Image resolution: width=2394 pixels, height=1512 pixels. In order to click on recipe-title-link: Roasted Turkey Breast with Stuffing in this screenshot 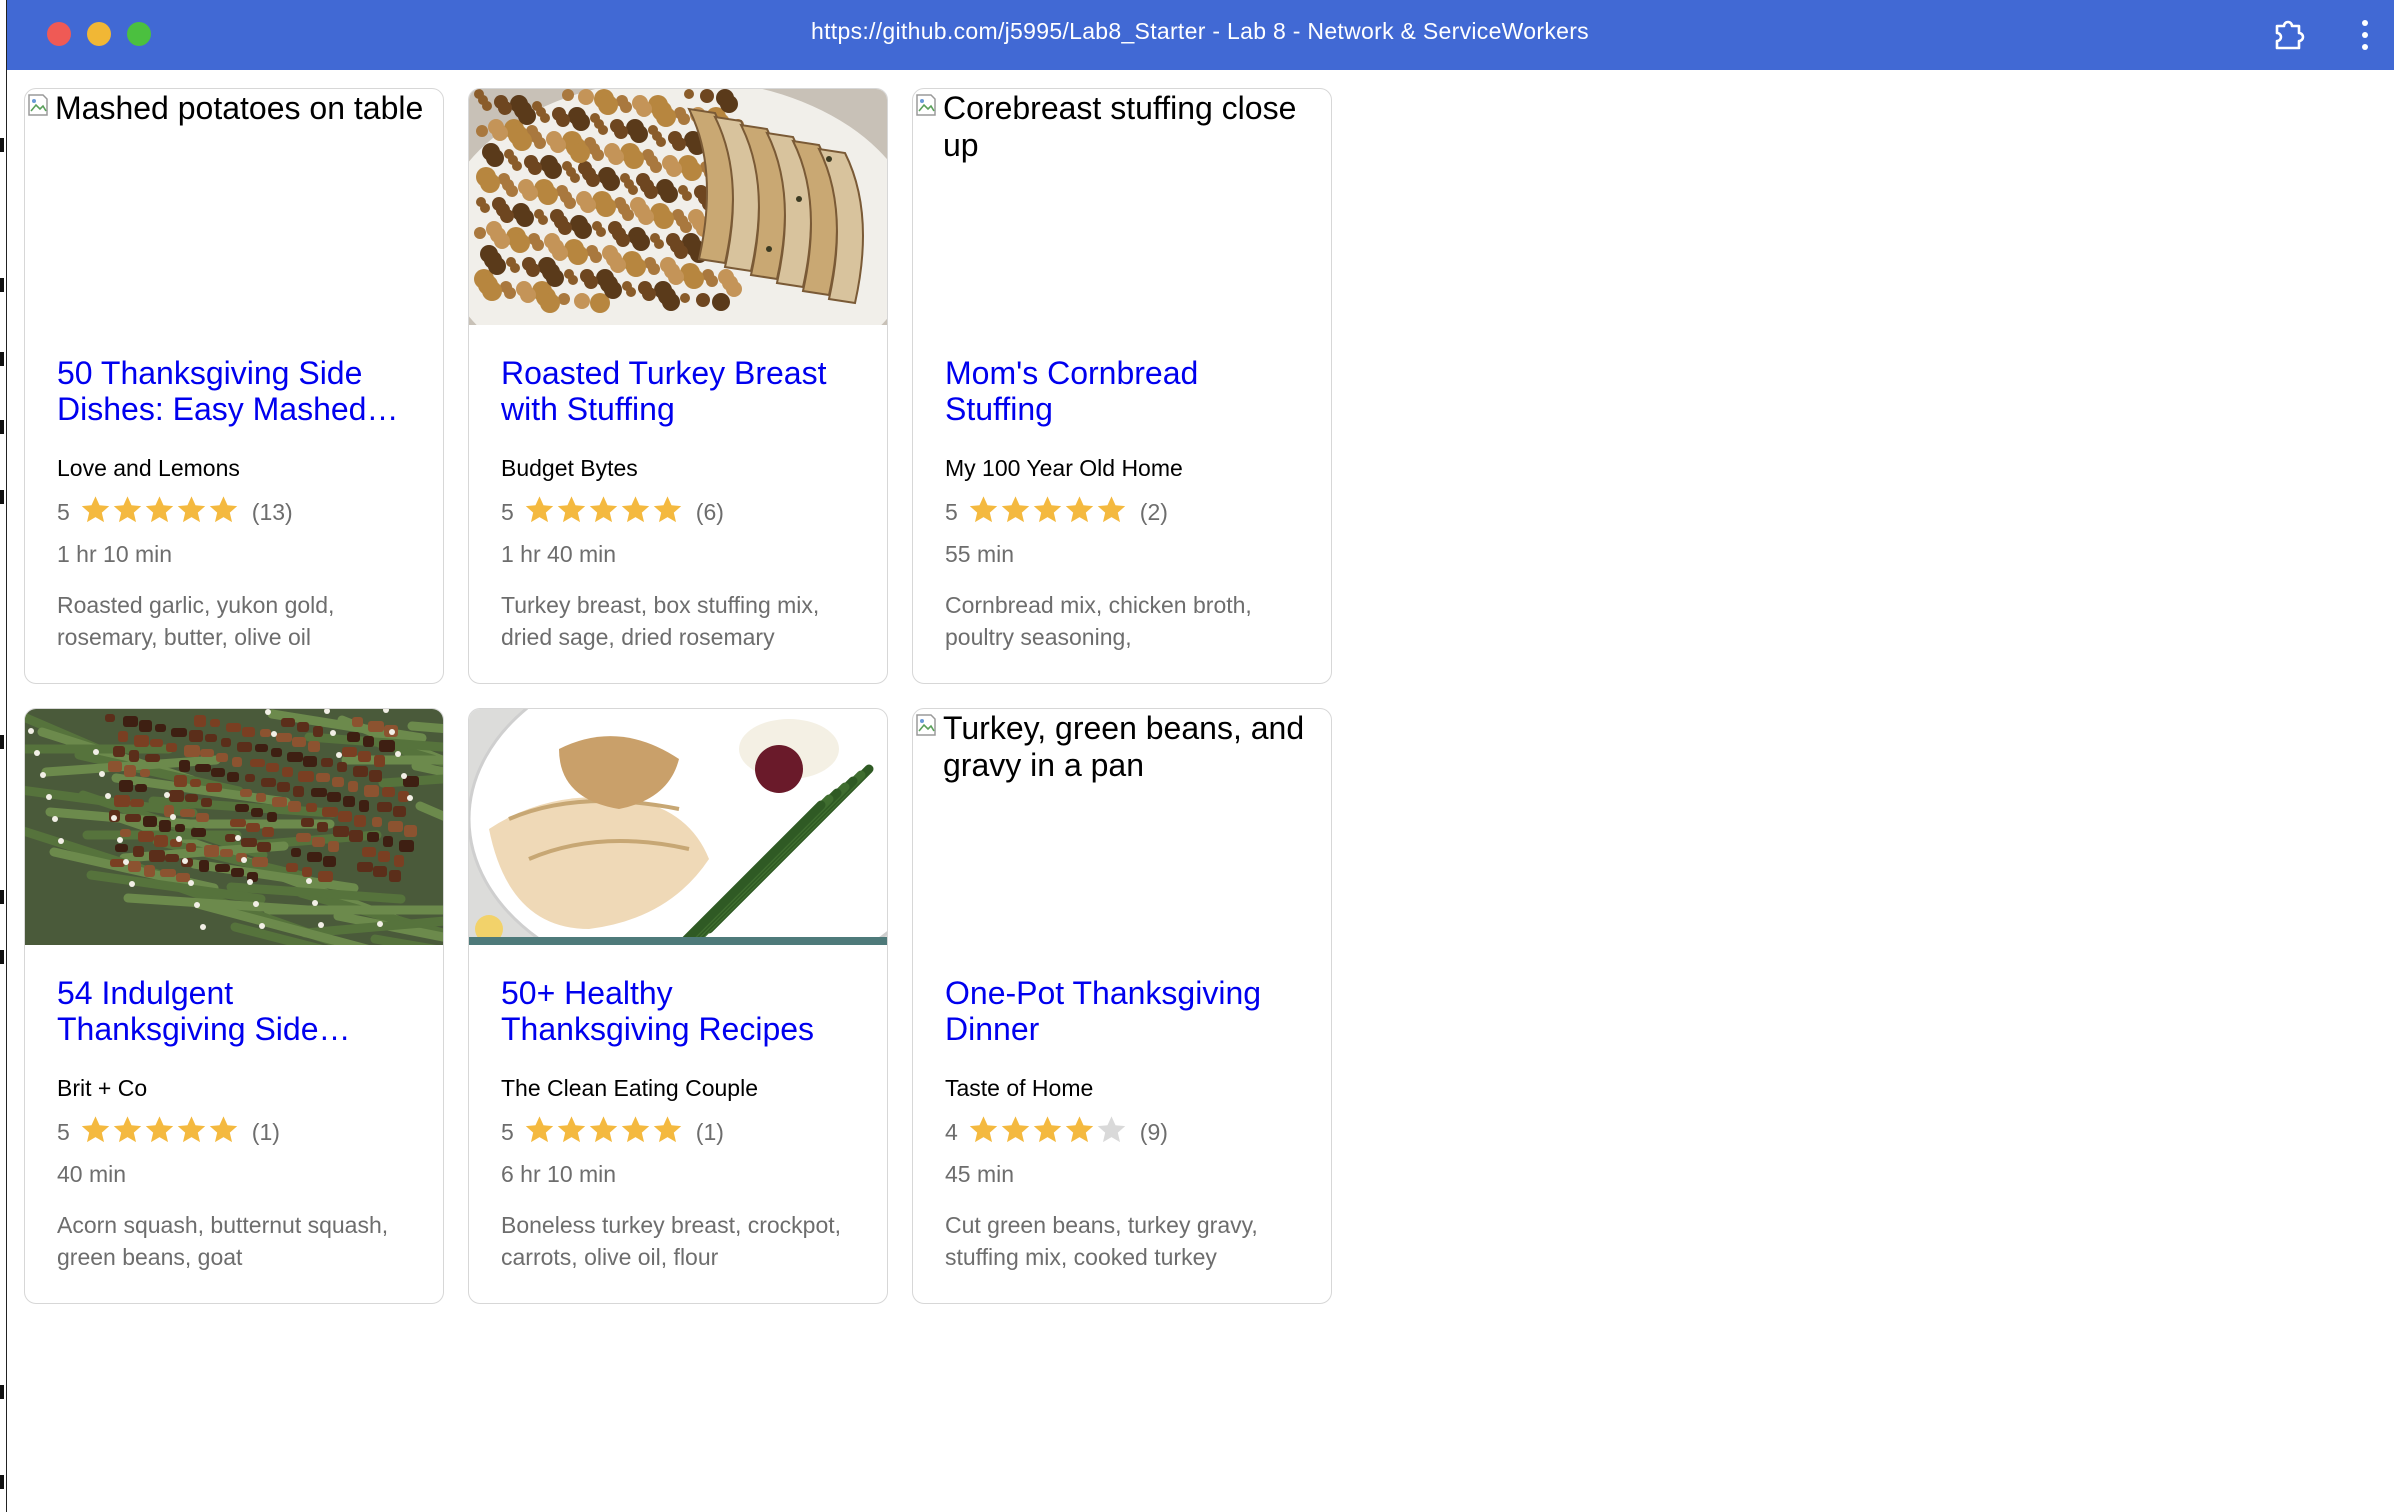, I will do `click(681, 391)`.